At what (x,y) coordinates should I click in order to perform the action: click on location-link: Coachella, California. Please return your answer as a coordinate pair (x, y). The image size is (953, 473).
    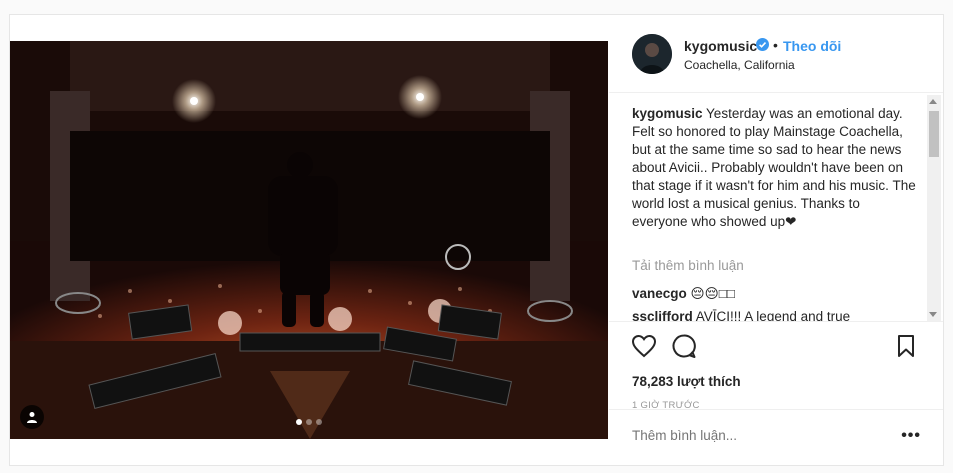
    Looking at the image, I should click on (739, 65).